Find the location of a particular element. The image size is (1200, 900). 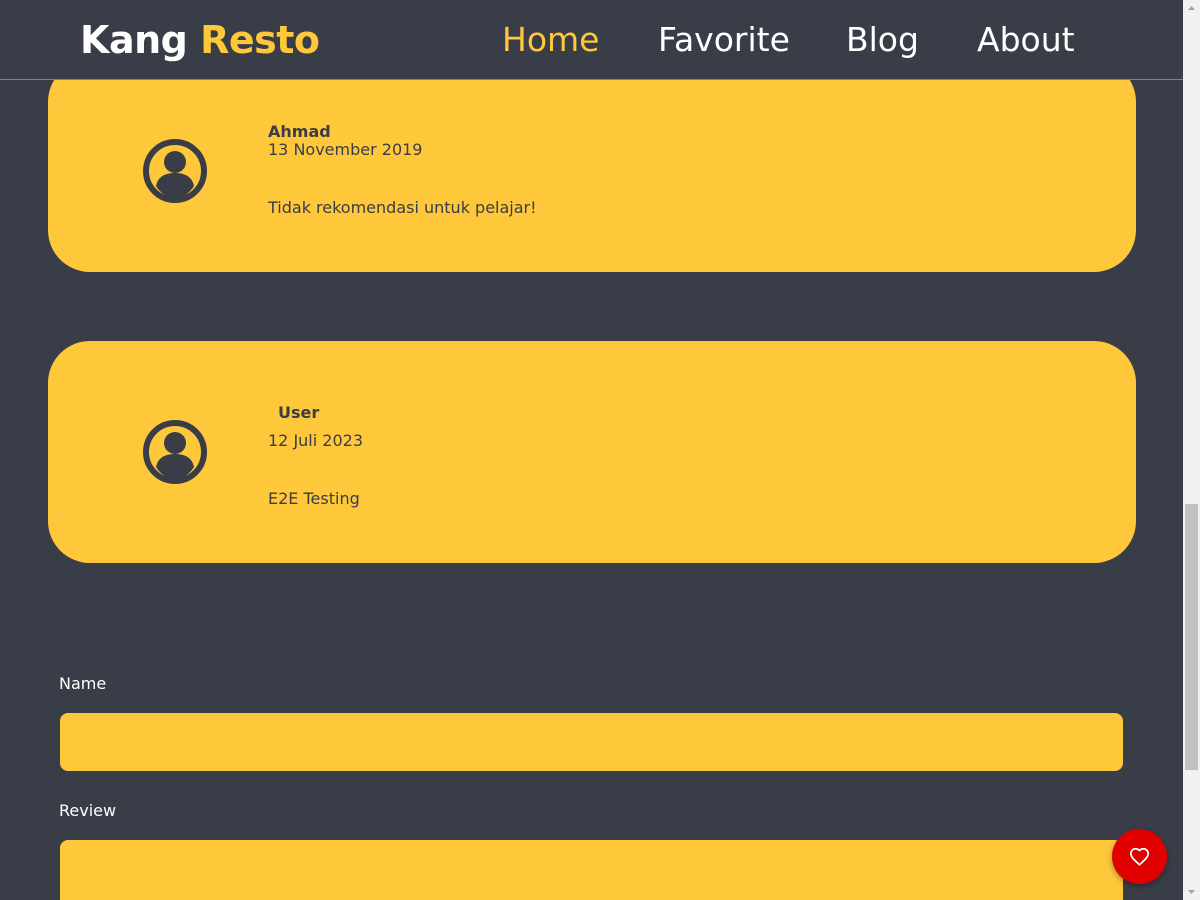

nav-blog-link: Blog is located at coordinates (882, 40).